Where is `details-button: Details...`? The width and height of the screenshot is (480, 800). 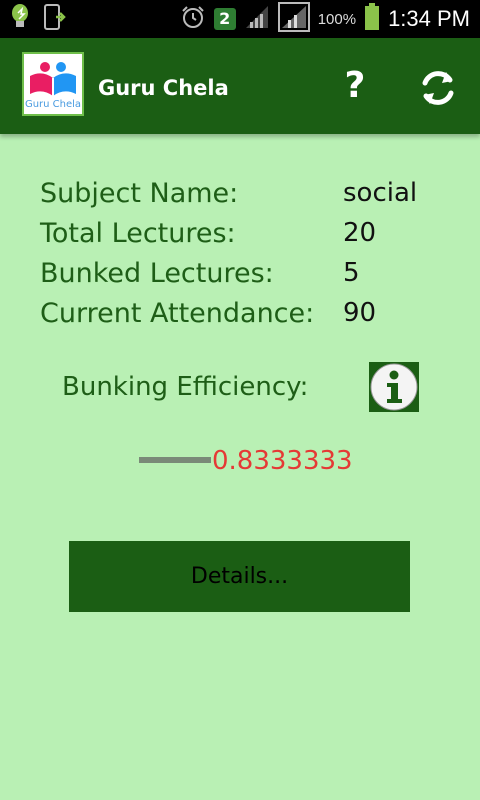
details-button: Details... is located at coordinates (239, 576).